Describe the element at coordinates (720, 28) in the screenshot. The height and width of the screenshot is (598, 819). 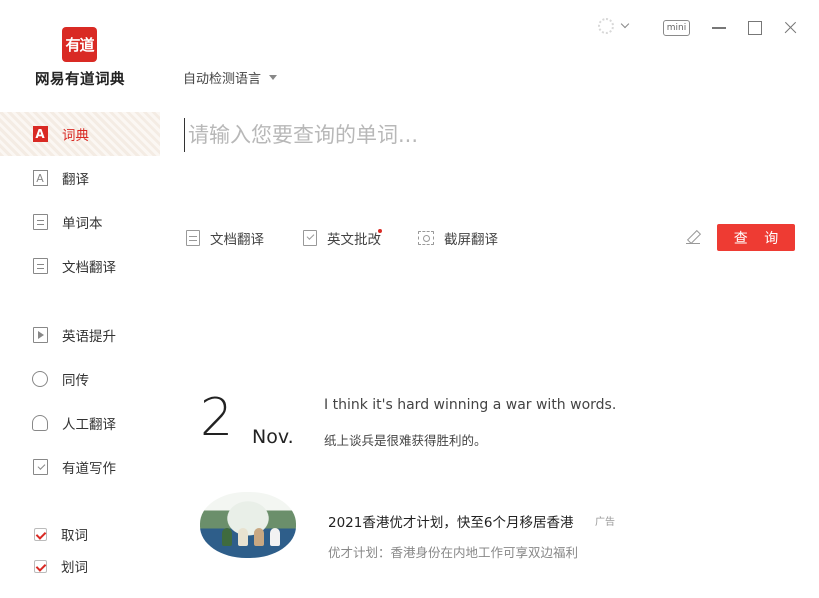
I see `minimize-button` at that location.